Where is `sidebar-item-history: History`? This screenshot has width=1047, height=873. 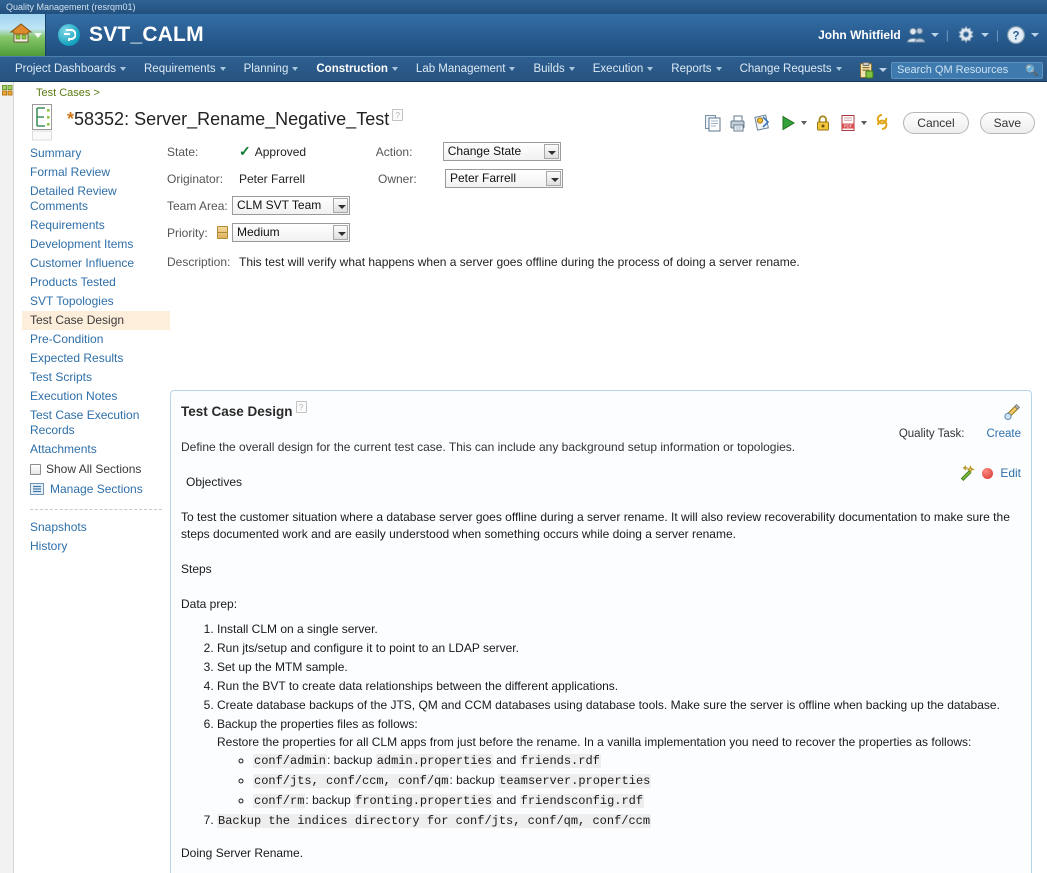 sidebar-item-history: History is located at coordinates (96, 546).